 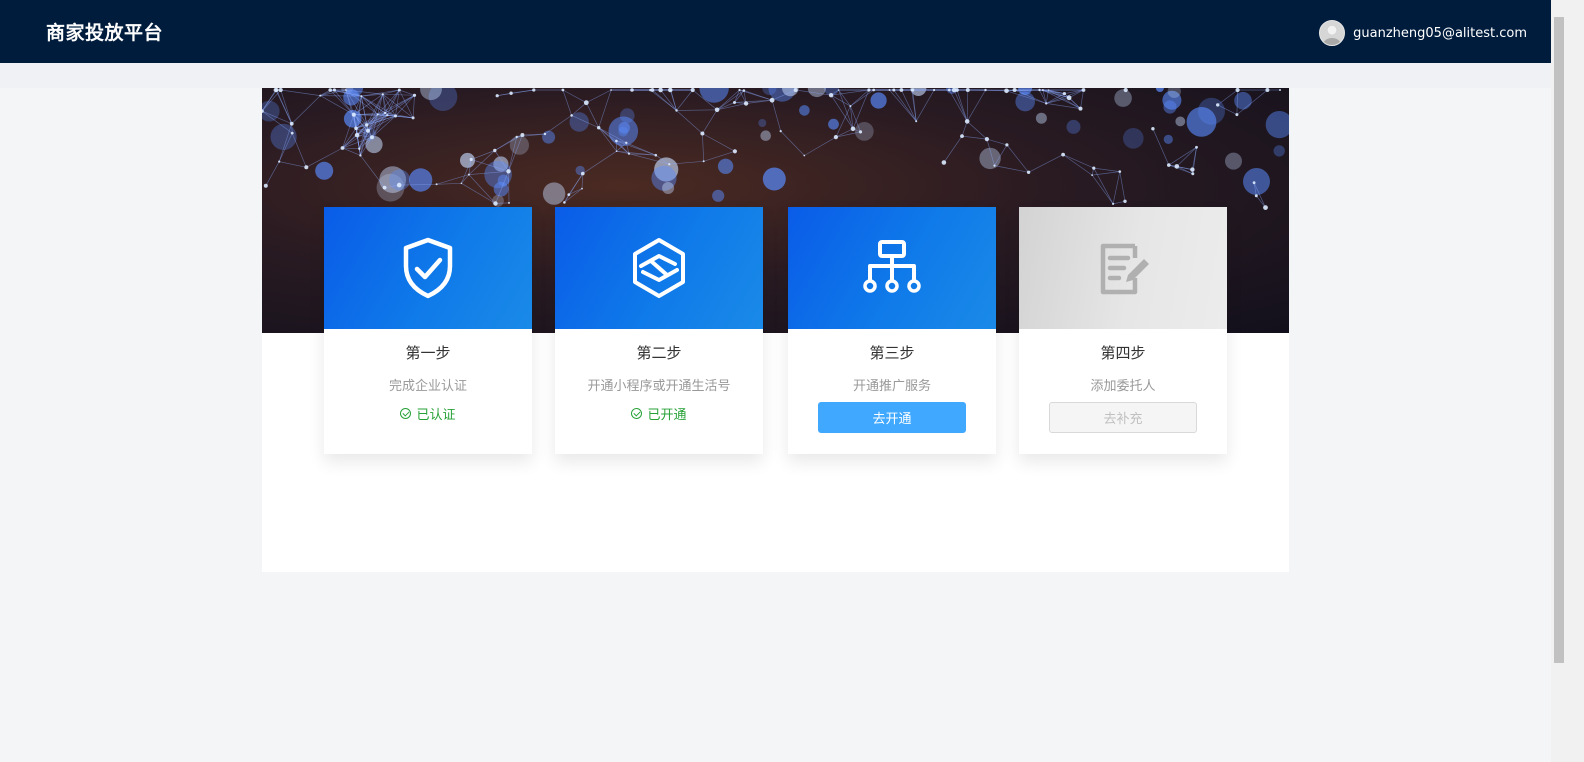 I want to click on status-text: 已开通, so click(x=667, y=415).